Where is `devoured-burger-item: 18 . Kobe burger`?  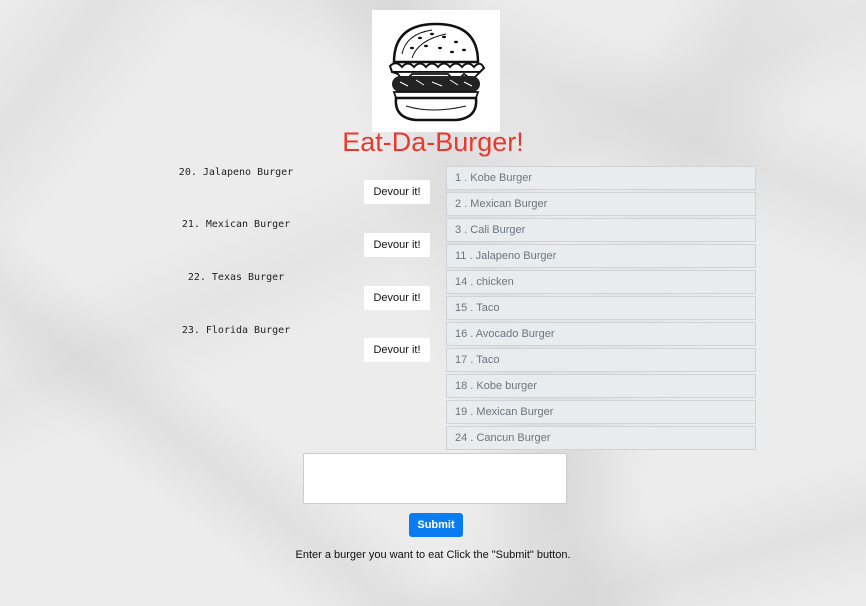 devoured-burger-item: 18 . Kobe burger is located at coordinates (601, 386).